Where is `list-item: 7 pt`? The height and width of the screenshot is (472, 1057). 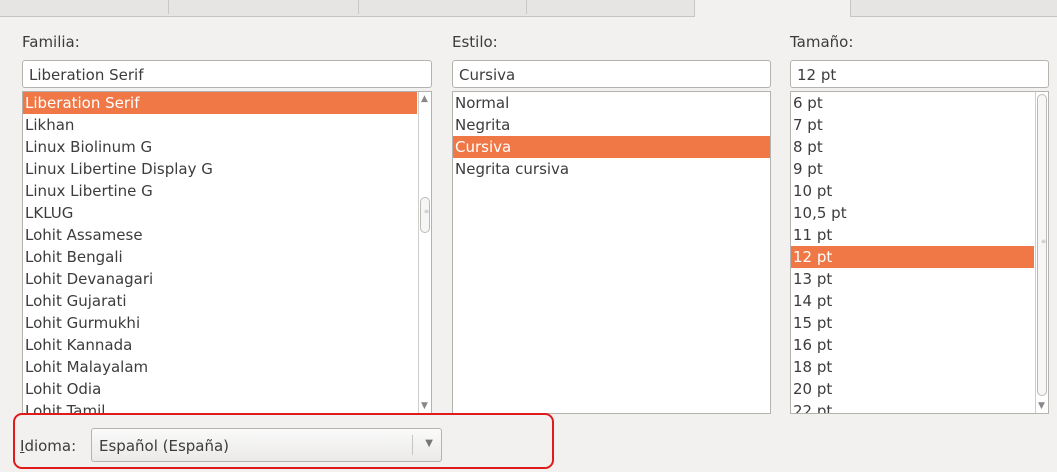 list-item: 7 pt is located at coordinates (912, 125).